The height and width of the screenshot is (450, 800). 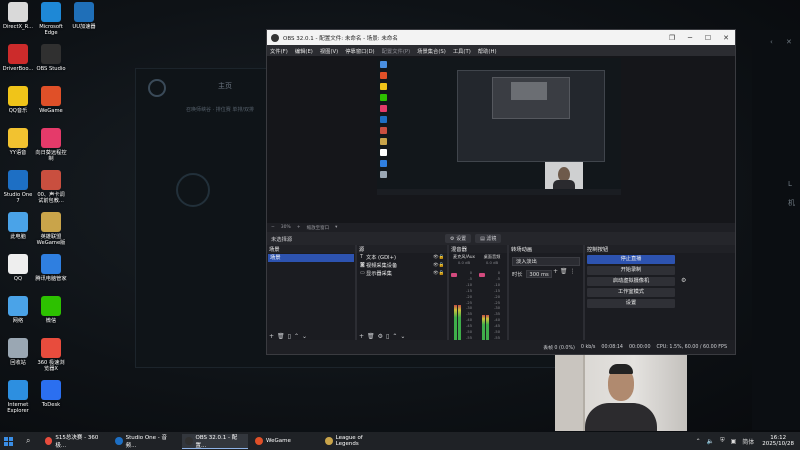 I want to click on network-icon: ▣, so click(x=734, y=441).